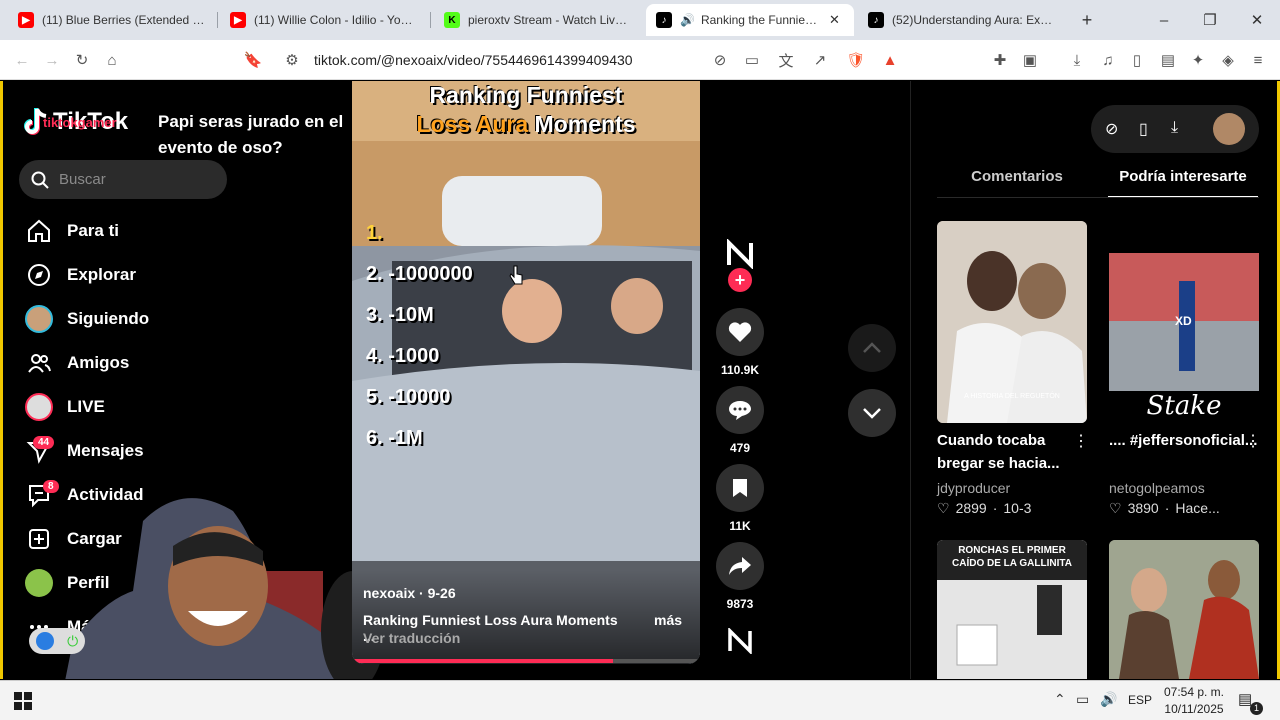 This screenshot has width=1280, height=720. Describe the element at coordinates (1198, 60) in the screenshot. I see `leo-ai-icon: ✦` at that location.